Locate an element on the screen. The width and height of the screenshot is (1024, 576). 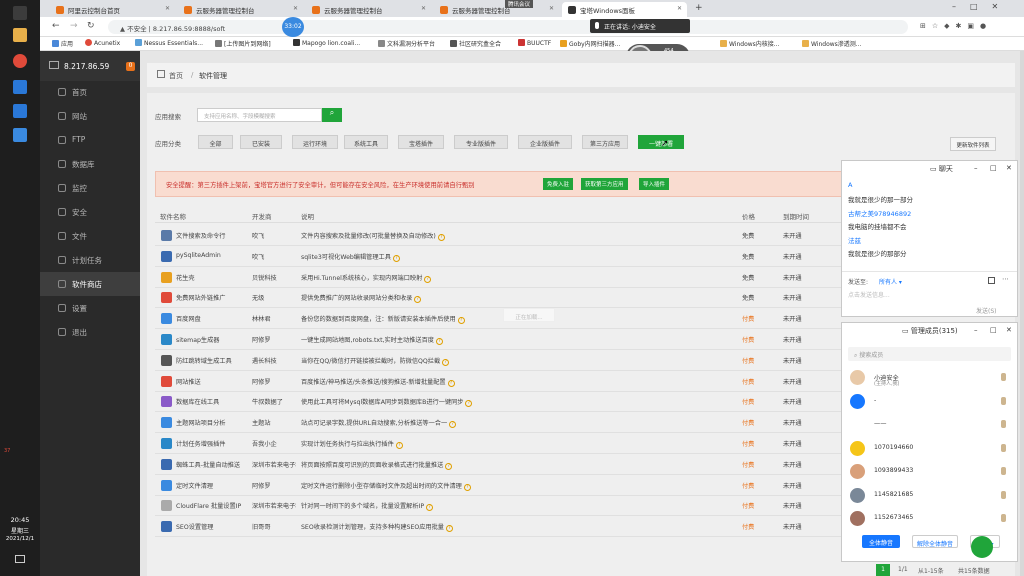
member-search: ⌕ 搜索成员 is located at coordinates (929, 354).